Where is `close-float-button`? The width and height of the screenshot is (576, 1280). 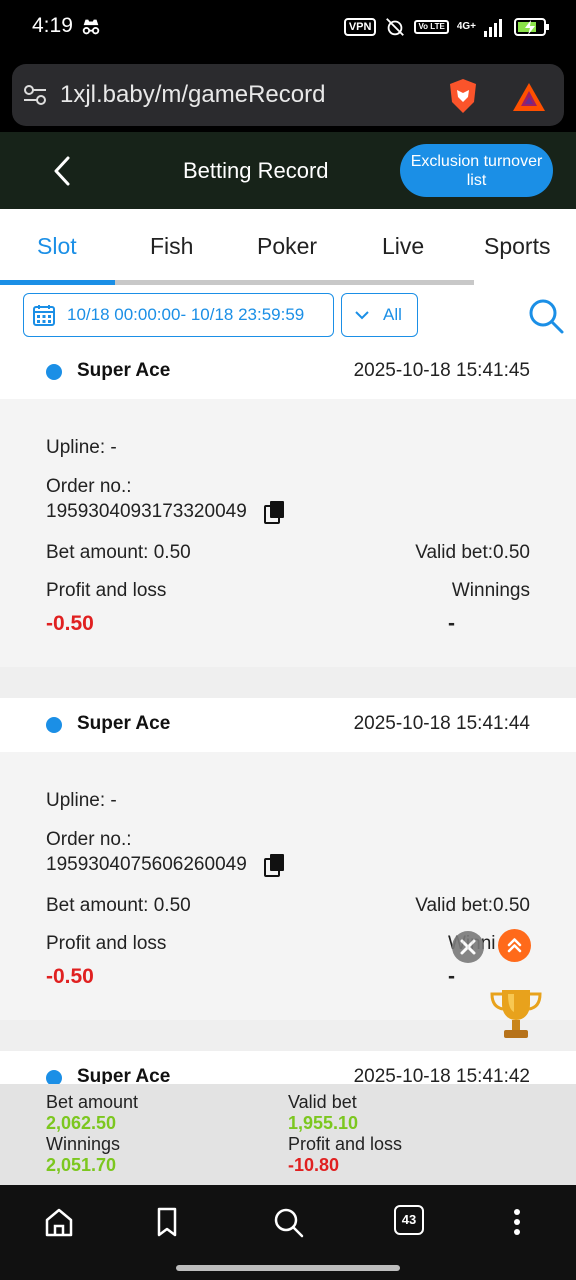 close-float-button is located at coordinates (468, 947).